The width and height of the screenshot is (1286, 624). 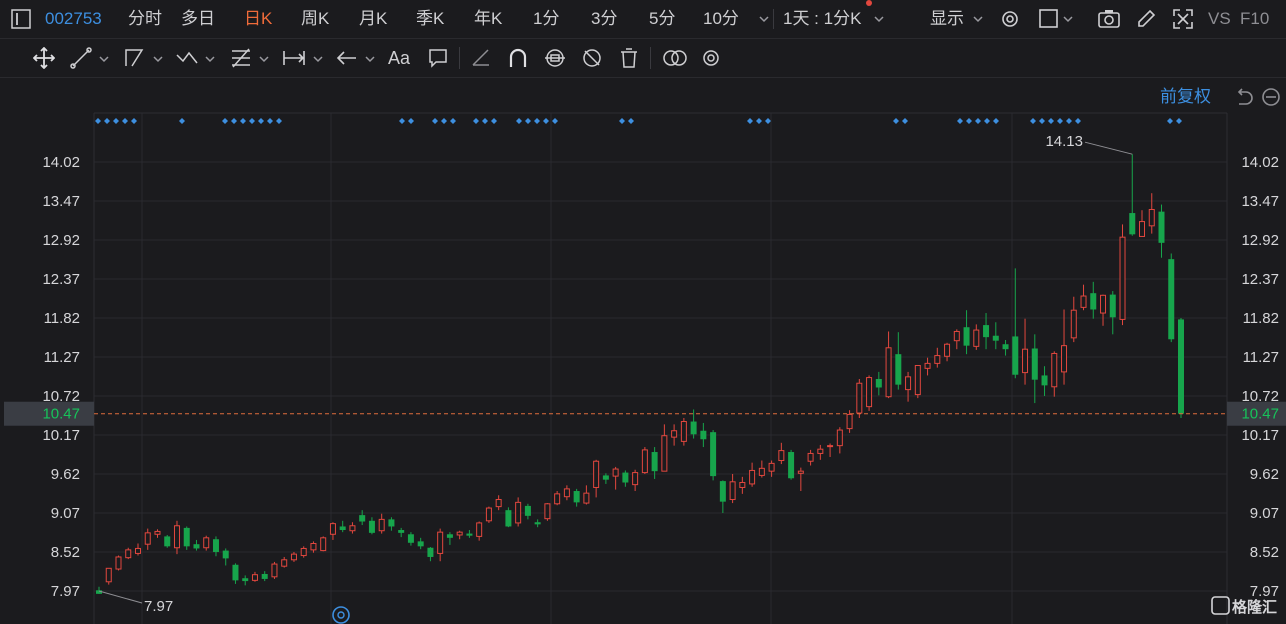 What do you see at coordinates (241, 60) in the screenshot?
I see `fibonacci-tool-icon` at bounding box center [241, 60].